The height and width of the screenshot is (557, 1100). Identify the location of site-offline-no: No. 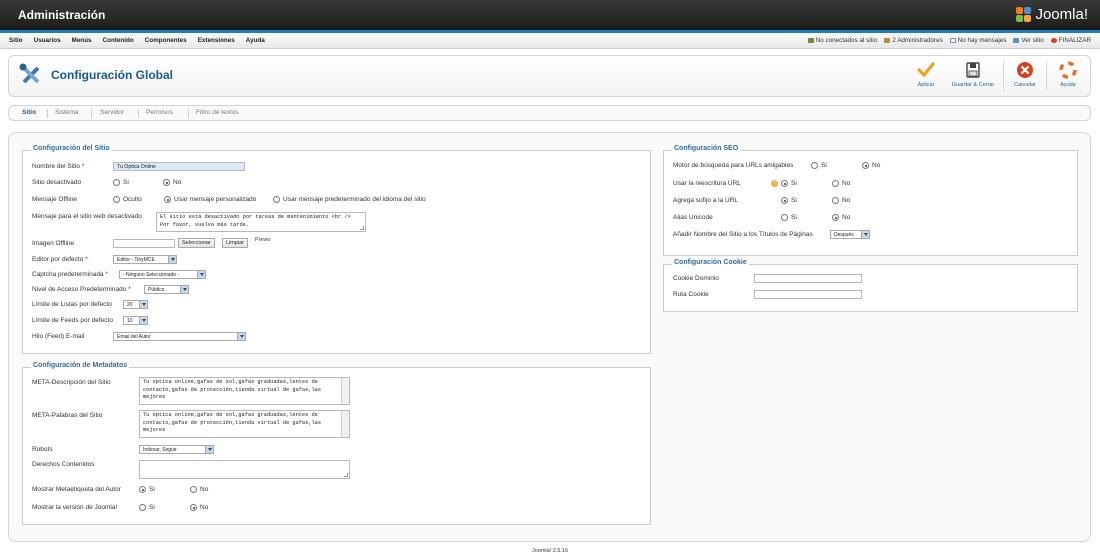
(172, 182).